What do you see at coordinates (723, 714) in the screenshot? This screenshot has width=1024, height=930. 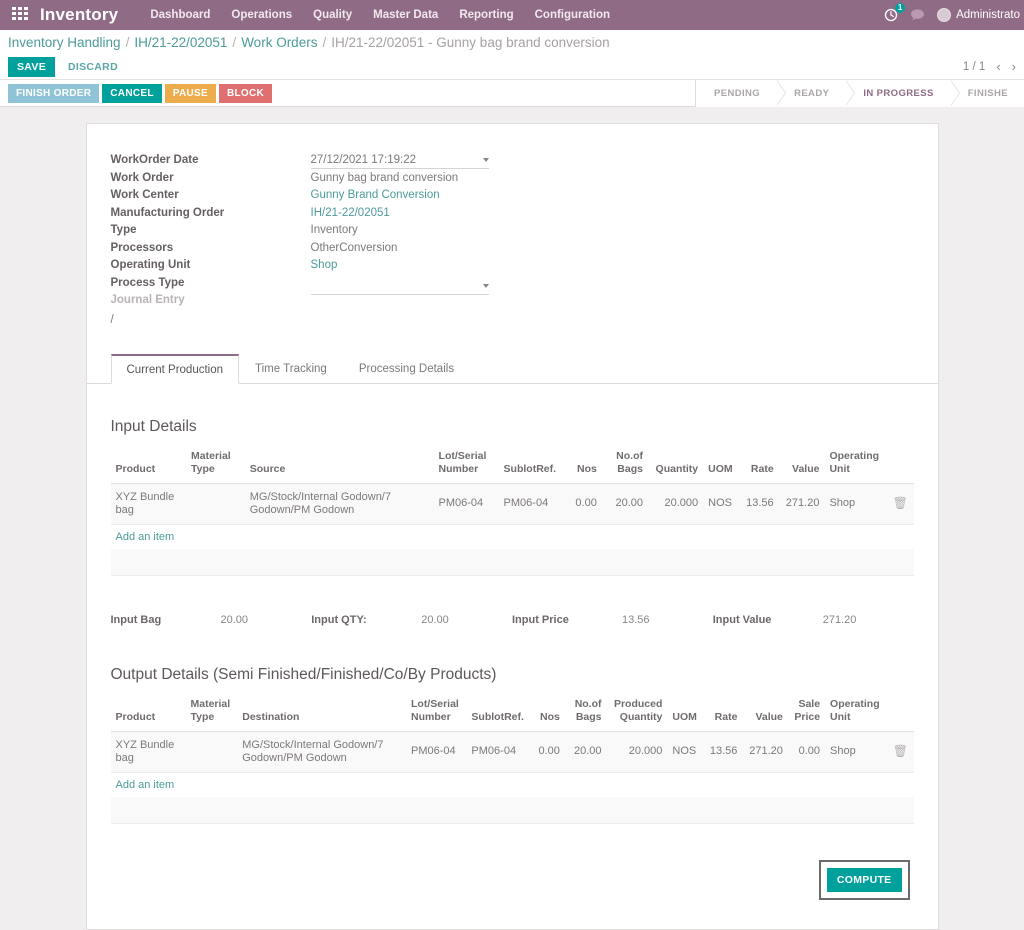 I see `col-rate: Rate` at bounding box center [723, 714].